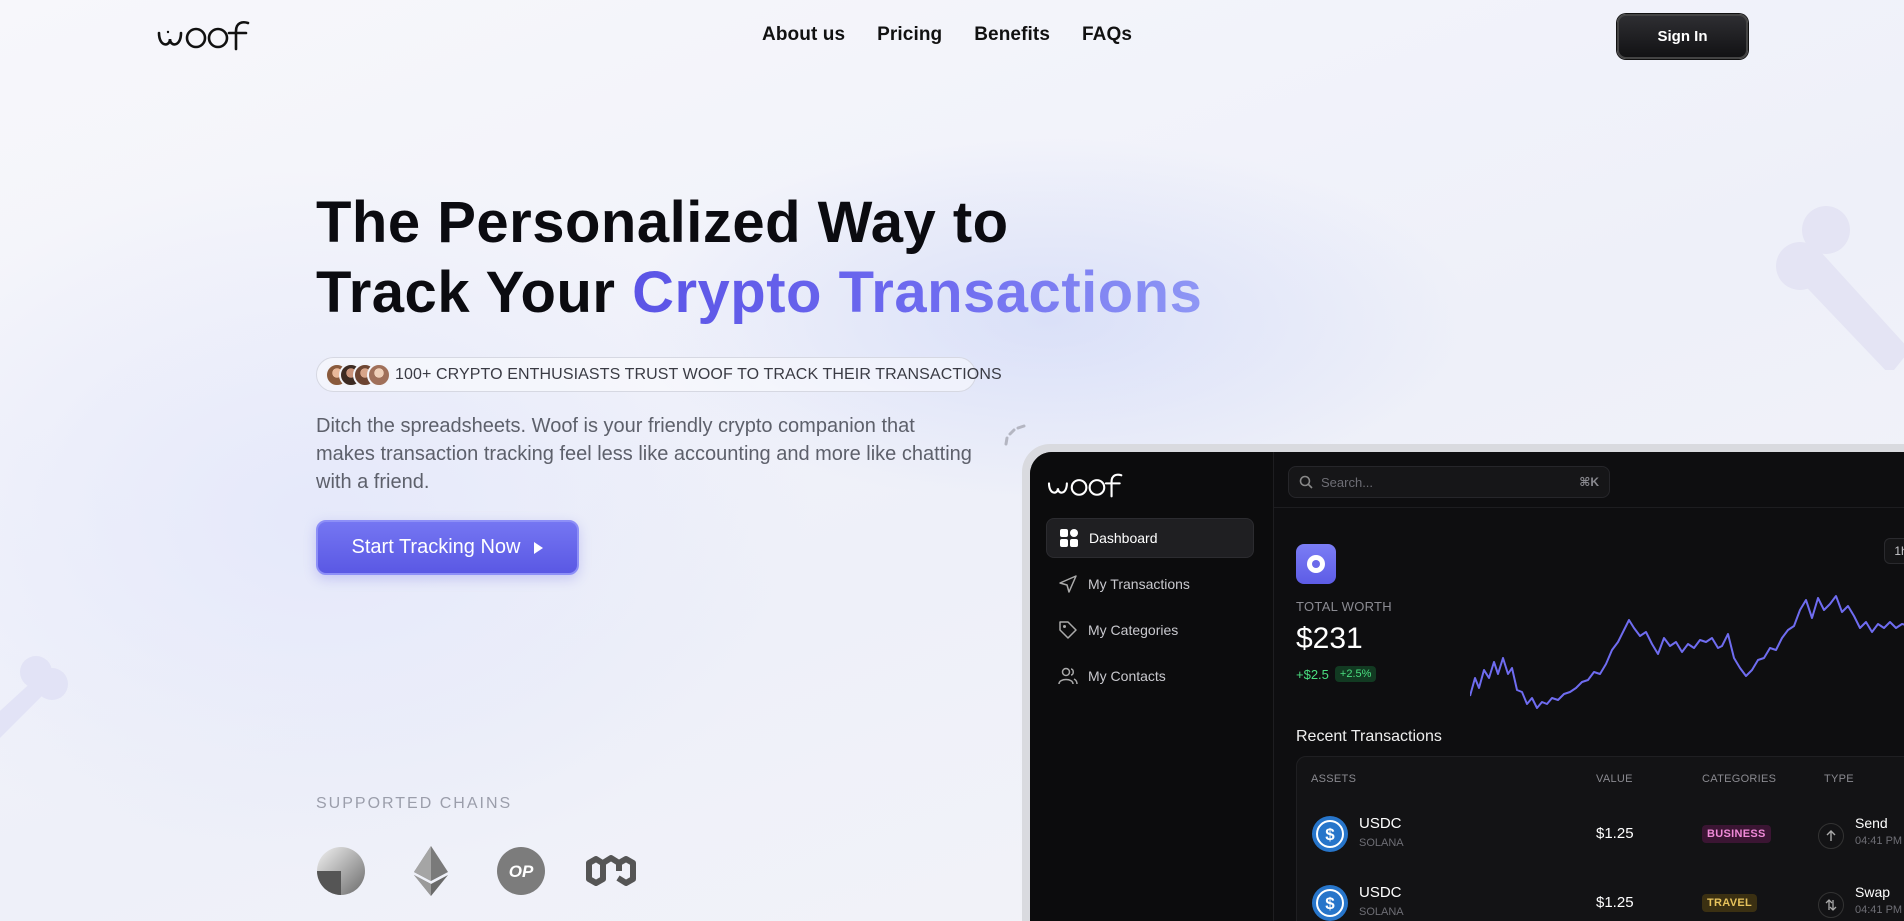  I want to click on nav-link-faqs: FAQs, so click(1107, 35).